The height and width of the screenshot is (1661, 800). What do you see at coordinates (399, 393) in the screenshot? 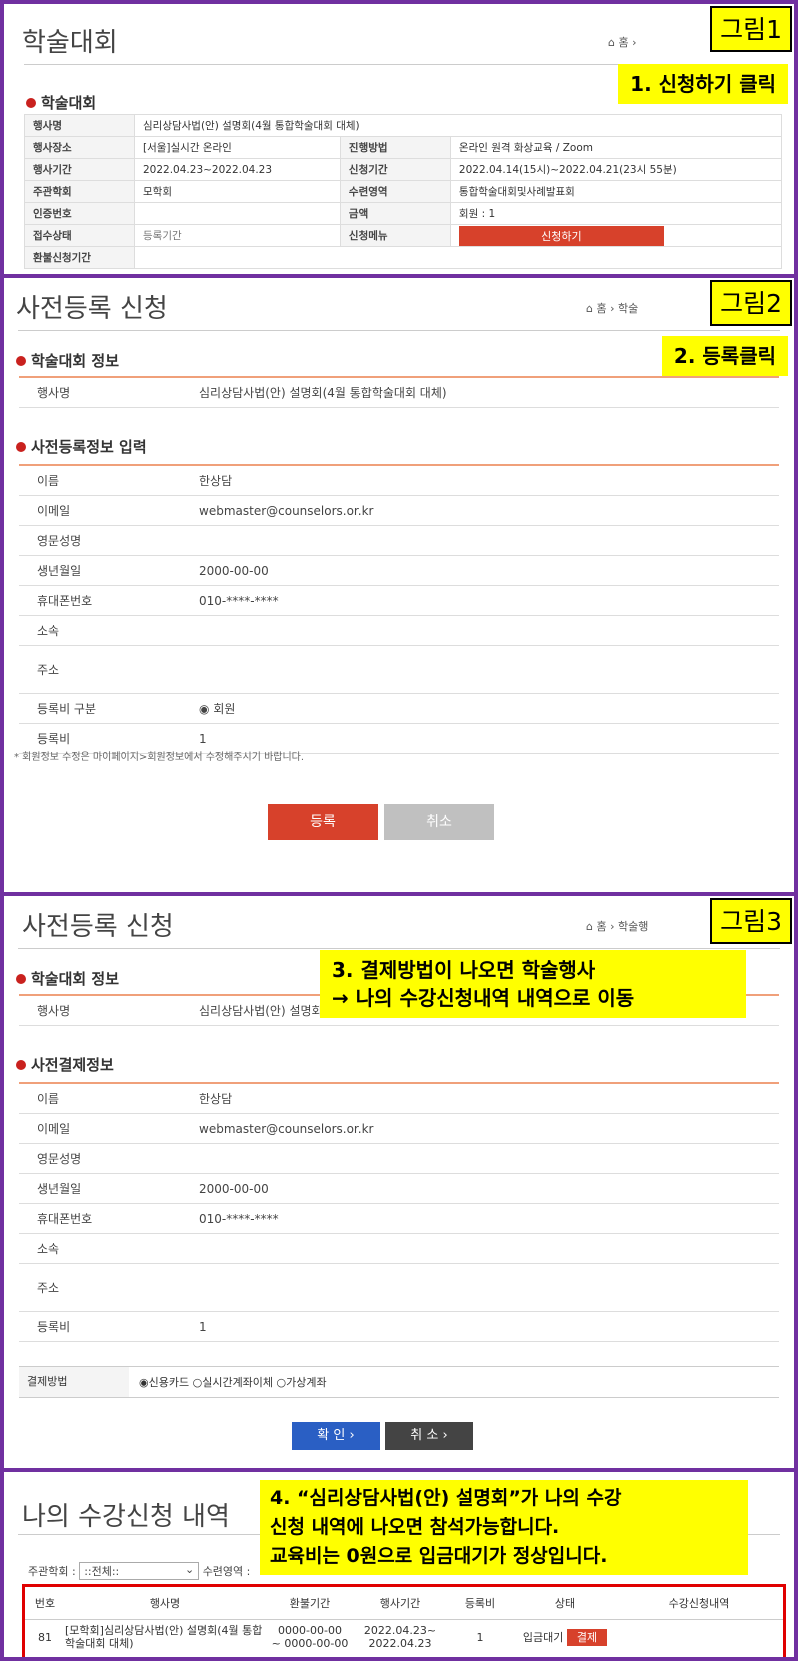
I see `event-info-form: 행사명 심리상담사법(안) 설명회(4월 통합학술대회 대체)` at bounding box center [399, 393].